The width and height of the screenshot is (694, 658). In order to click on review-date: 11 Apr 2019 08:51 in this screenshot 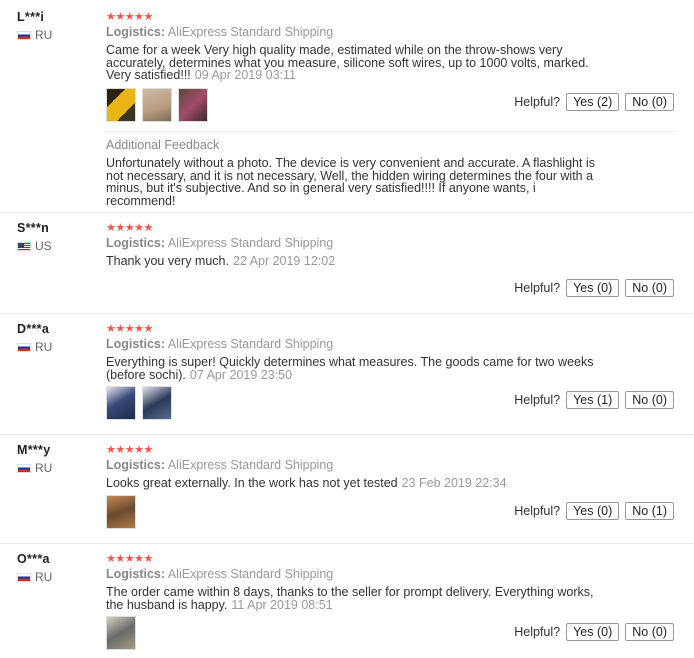, I will do `click(282, 604)`.